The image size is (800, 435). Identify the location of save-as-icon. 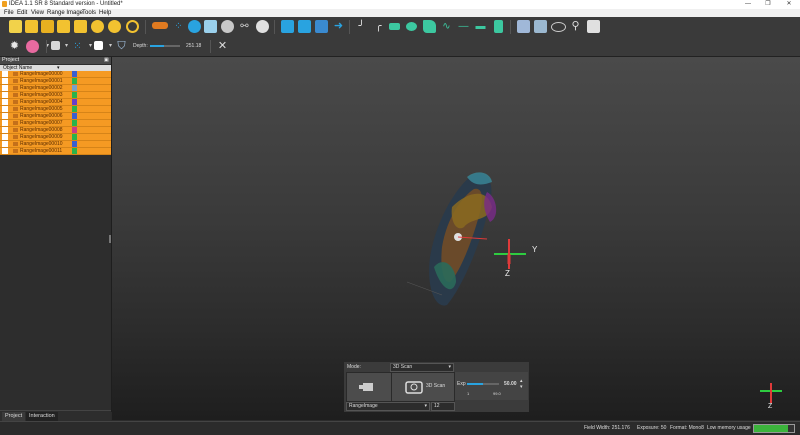
(63, 26).